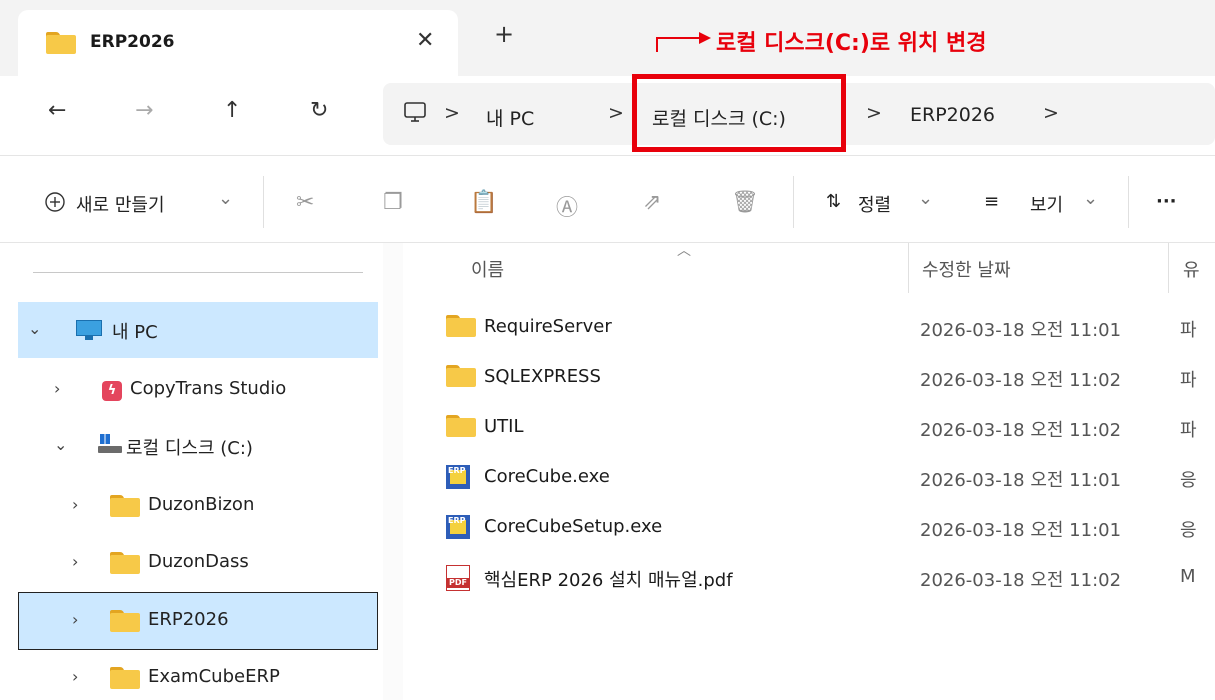 The height and width of the screenshot is (700, 1215). What do you see at coordinates (547, 476) in the screenshot?
I see `file-name: CoreCube.exe` at bounding box center [547, 476].